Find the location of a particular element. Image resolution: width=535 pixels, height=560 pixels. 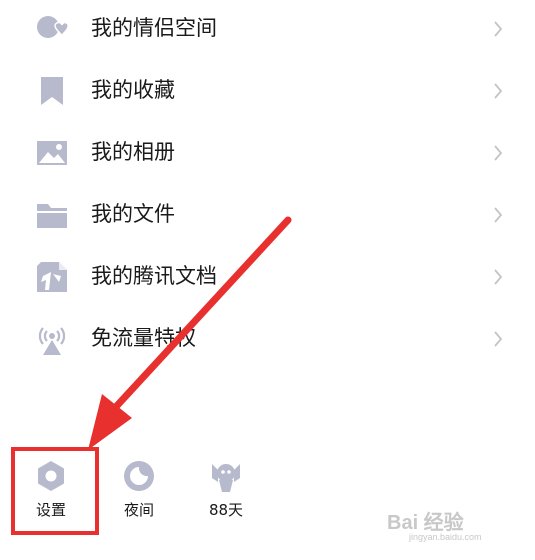

menu-item-label: 我的腾讯文档 is located at coordinates (154, 276).